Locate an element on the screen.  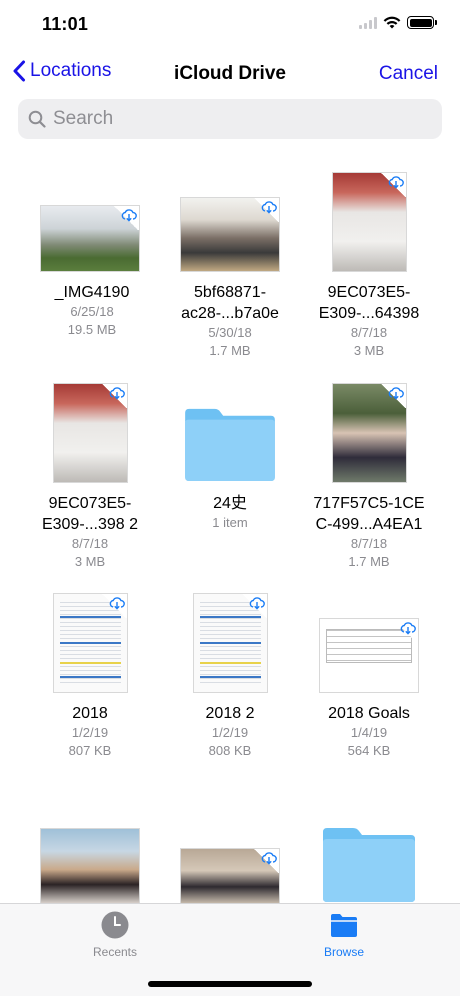
clock-icon is located at coordinates (115, 925).